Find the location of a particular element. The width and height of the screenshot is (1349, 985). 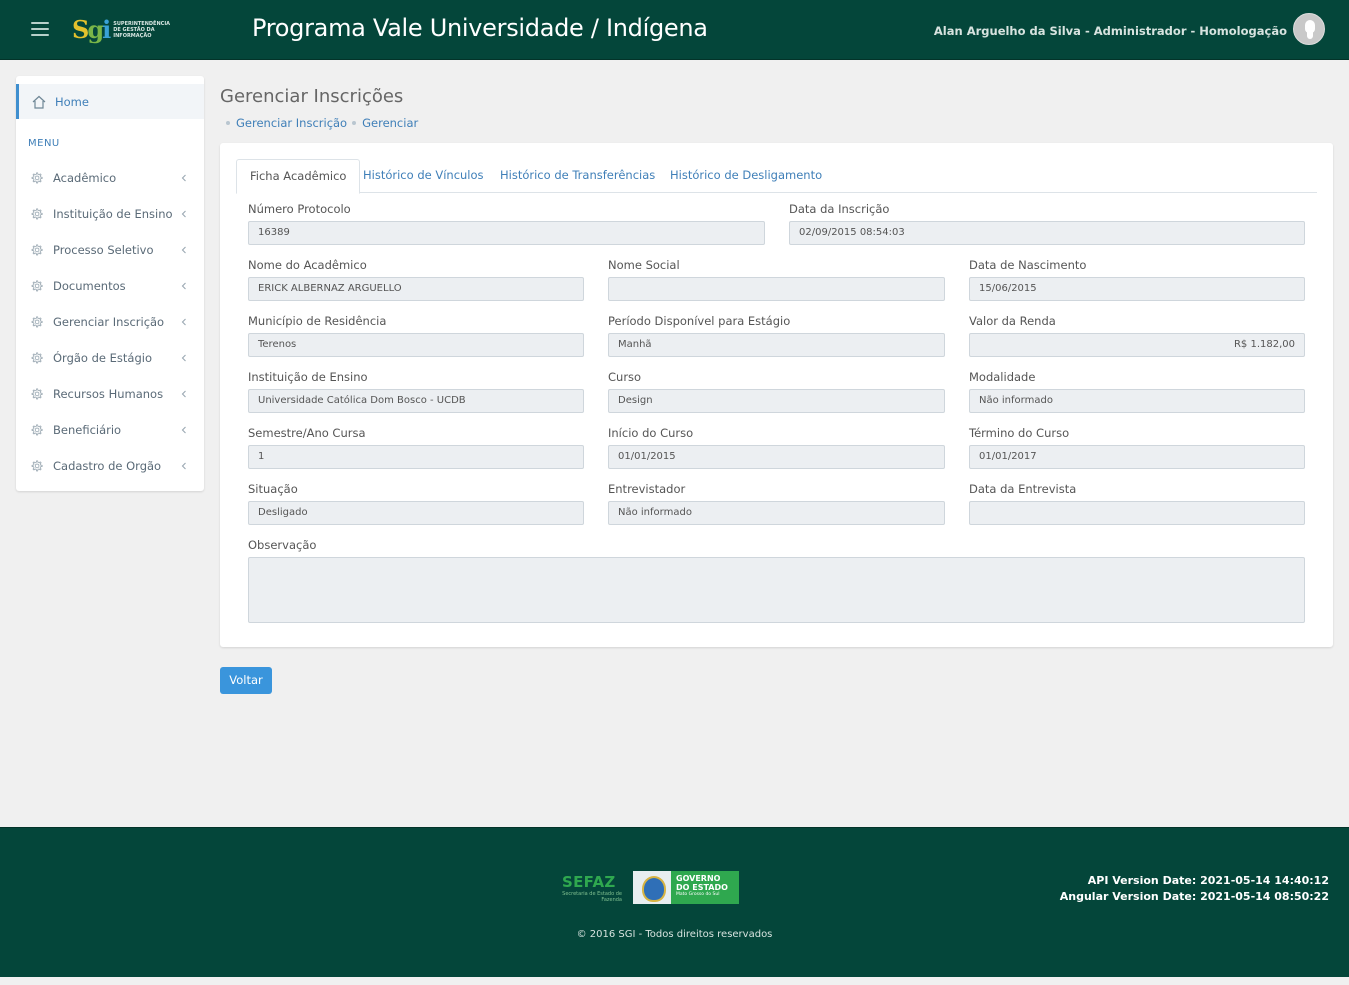

municipio-field: Terenos is located at coordinates (416, 345).